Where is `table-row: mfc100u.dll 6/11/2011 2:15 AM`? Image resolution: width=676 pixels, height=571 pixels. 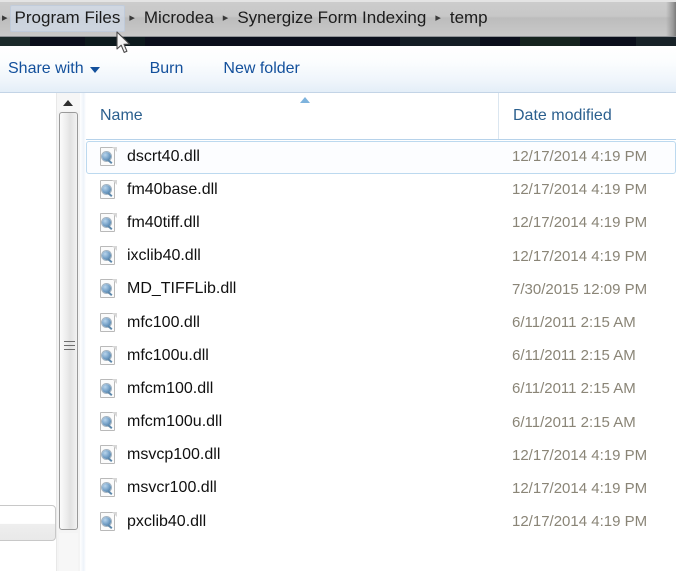
table-row: mfc100u.dll 6/11/2011 2:15 AM is located at coordinates (381, 355).